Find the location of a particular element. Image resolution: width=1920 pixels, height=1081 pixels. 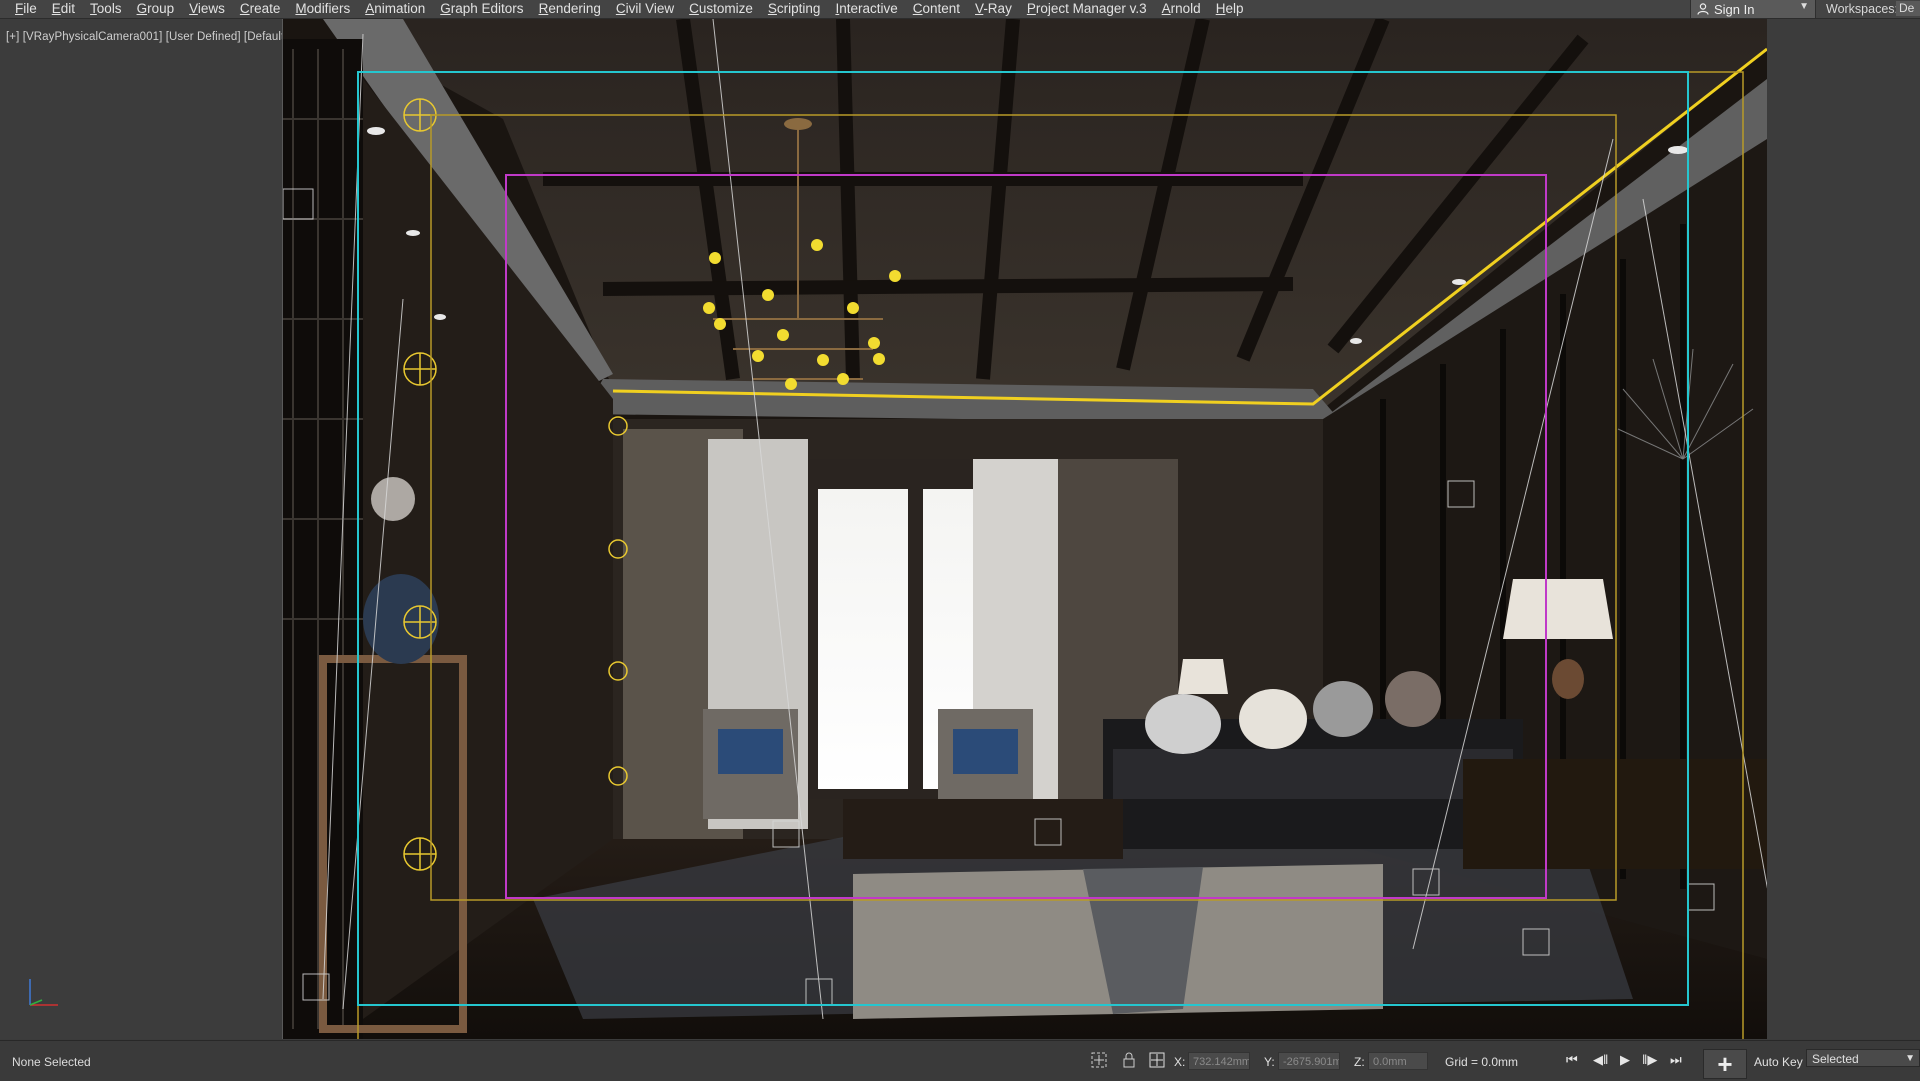

menu-item-v-ray: V-Ray is located at coordinates (1001, 9).